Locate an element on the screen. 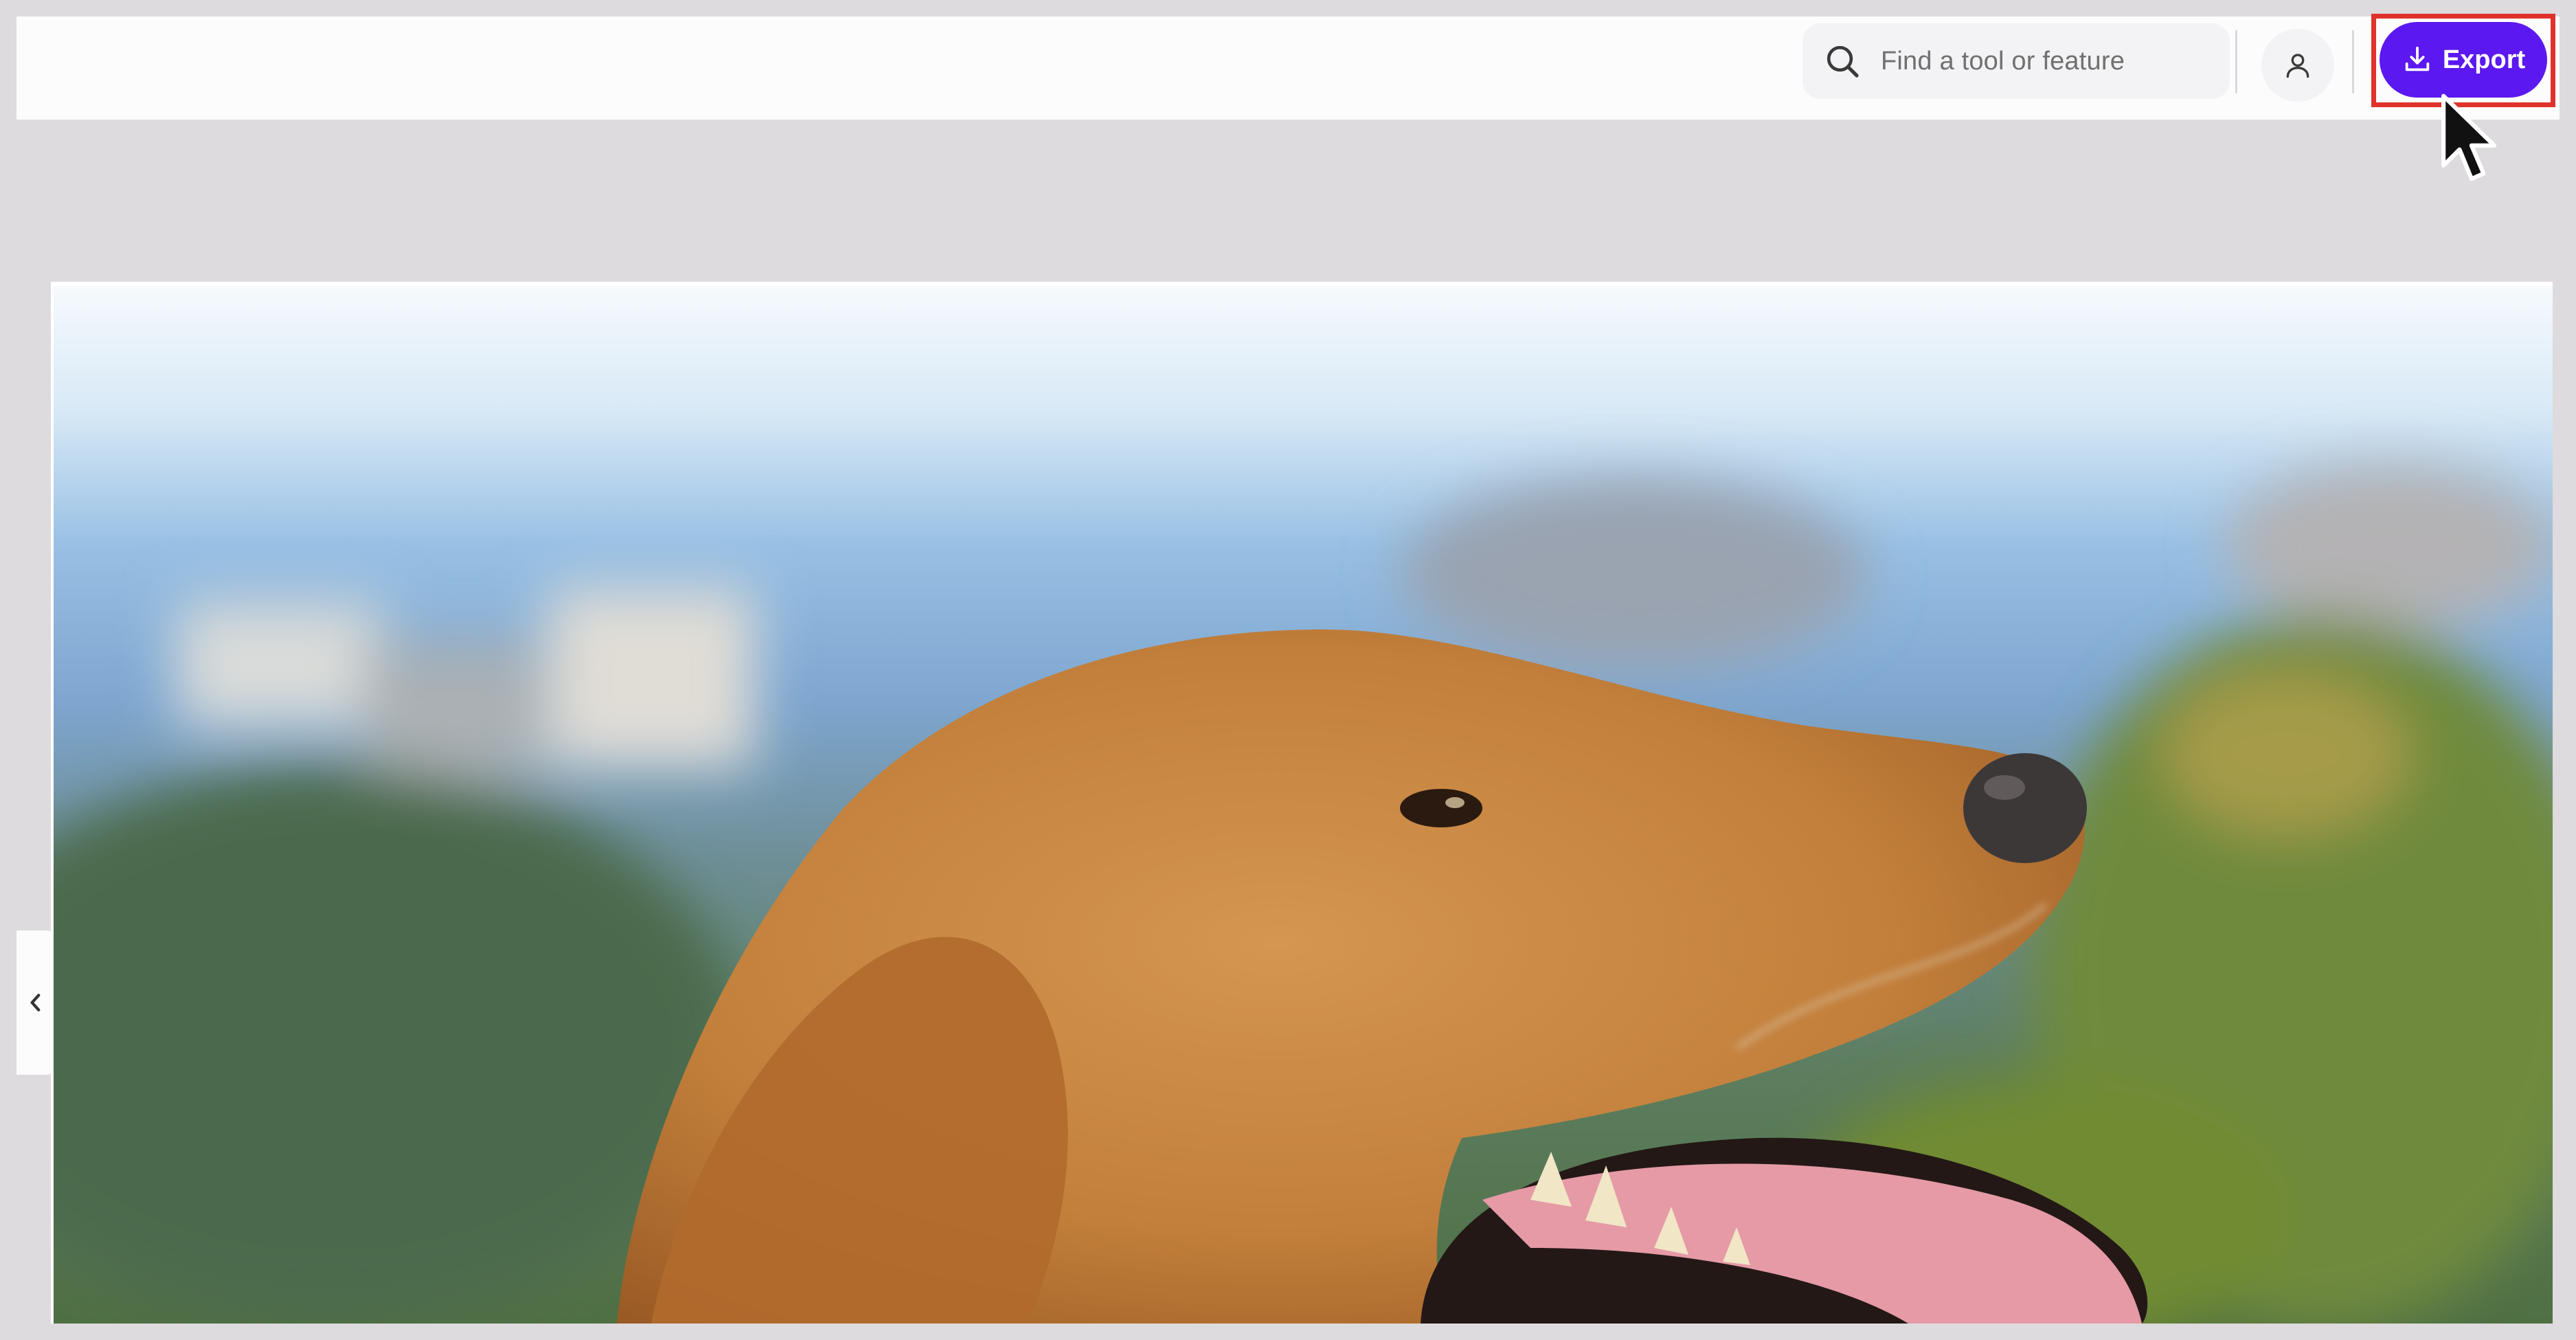  search-box: Find a tool or feature is located at coordinates (2016, 61).